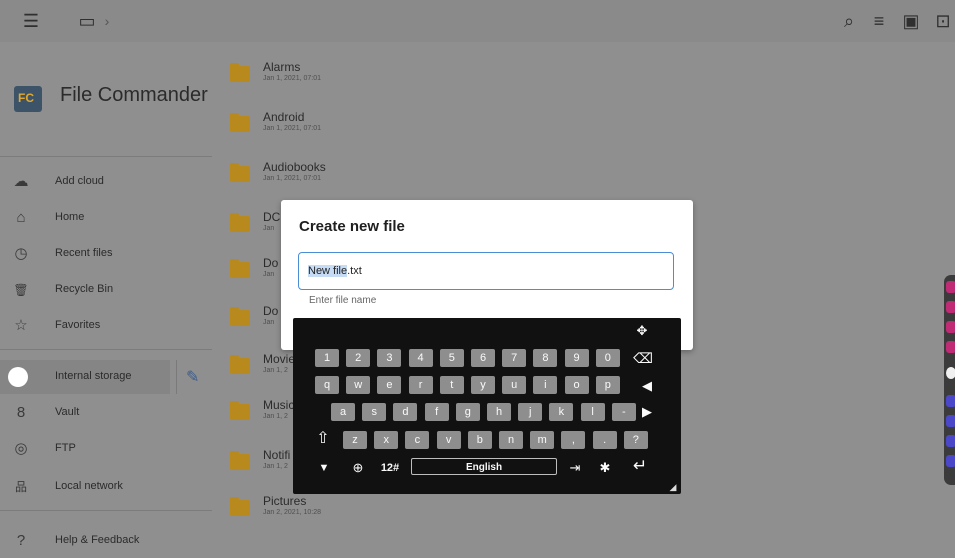  Describe the element at coordinates (106, 510) in the screenshot. I see `drawer-divider` at that location.